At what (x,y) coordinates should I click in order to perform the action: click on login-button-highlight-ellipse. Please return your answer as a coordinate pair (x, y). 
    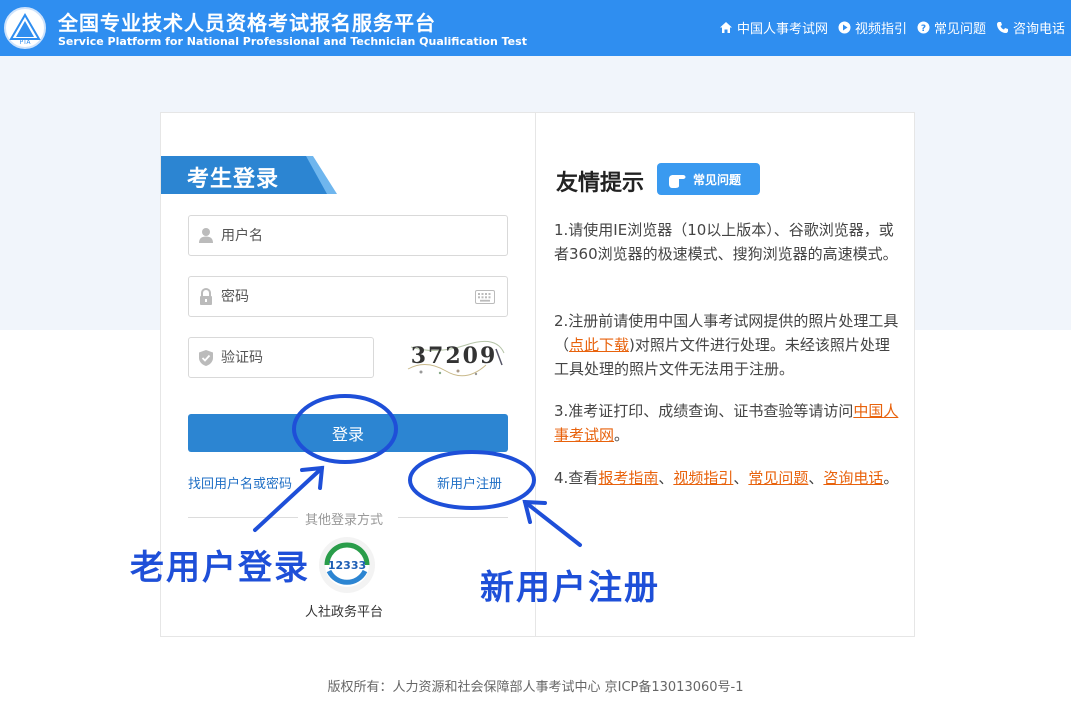
    Looking at the image, I should click on (345, 429).